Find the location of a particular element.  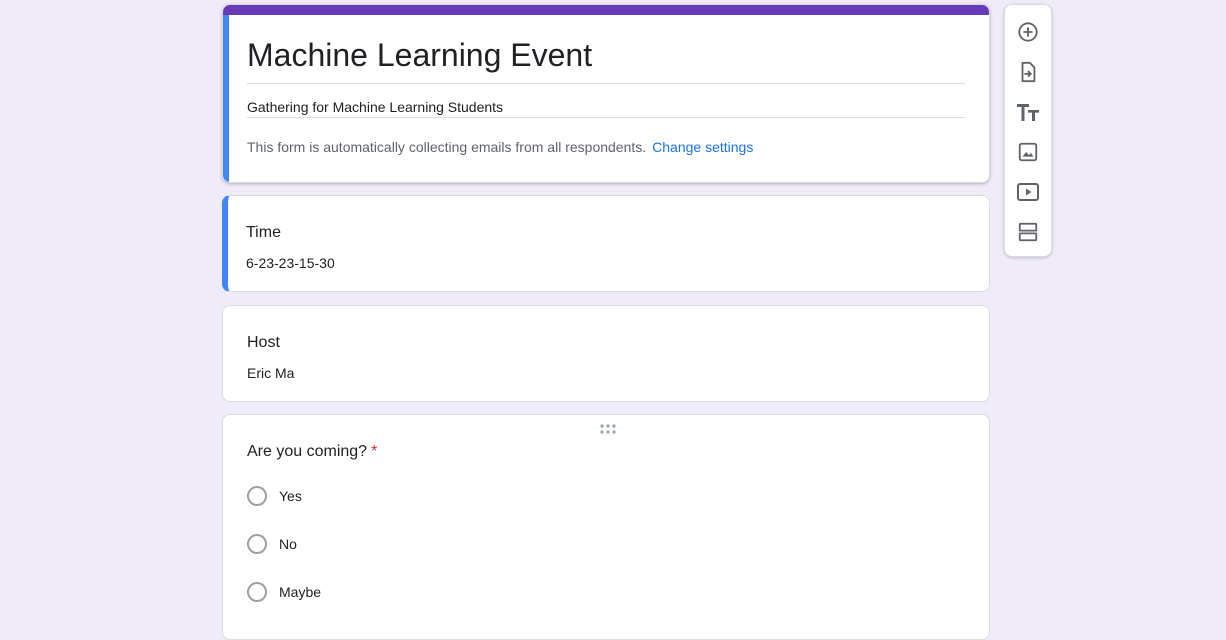

option-maybe: Maybe is located at coordinates (284, 592).